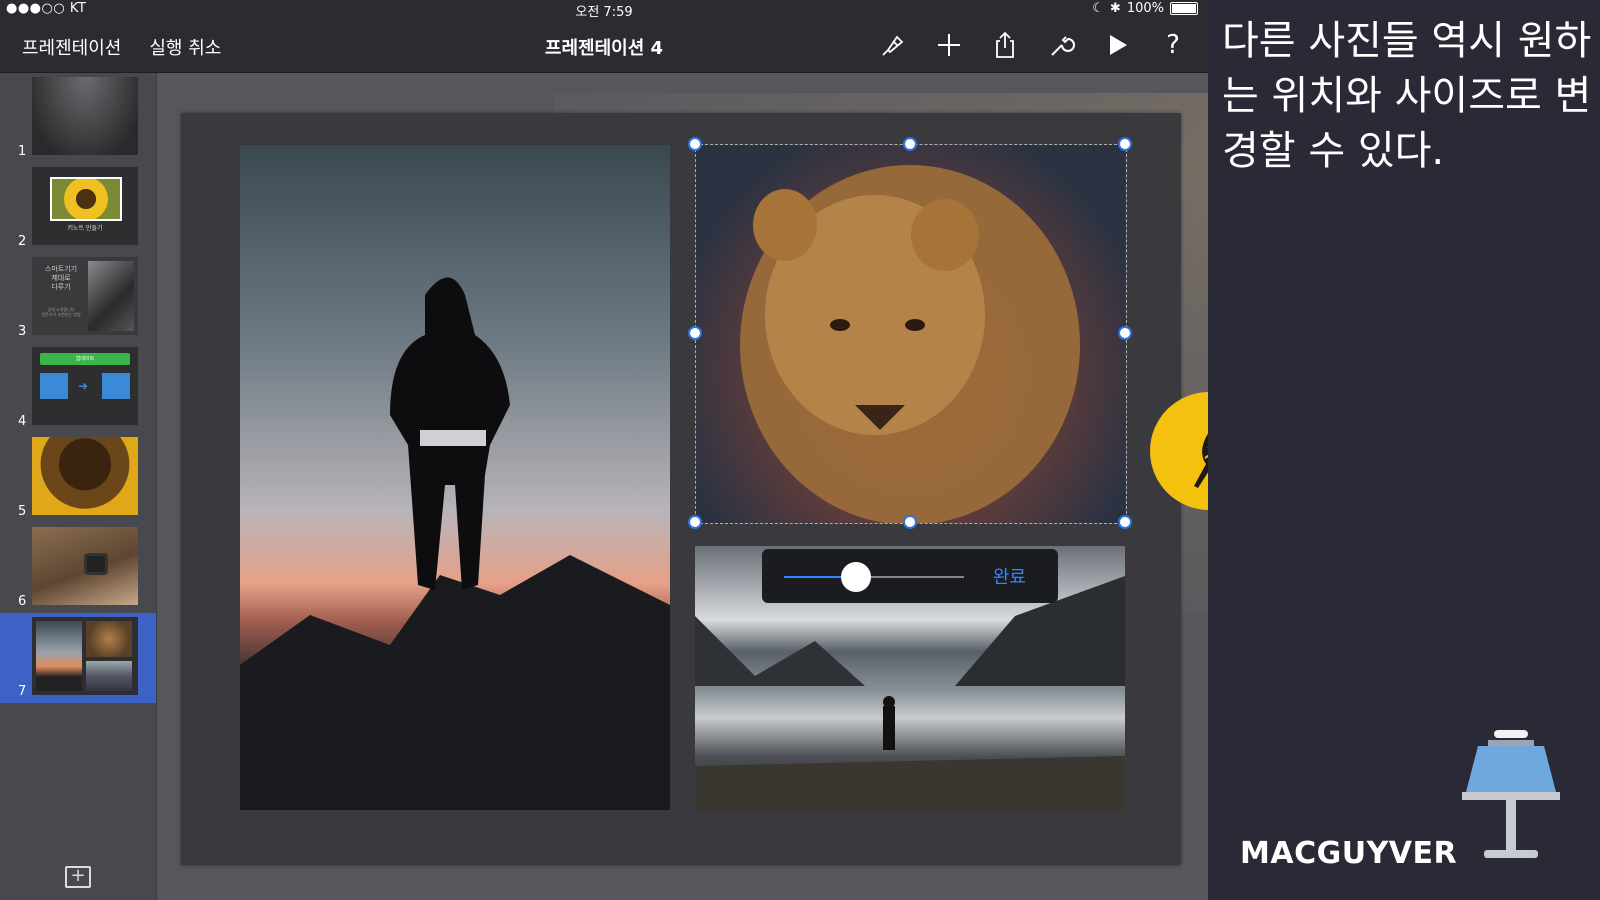 The image size is (1600, 900). Describe the element at coordinates (1098, 8) in the screenshot. I see `moon-icon: ☾` at that location.